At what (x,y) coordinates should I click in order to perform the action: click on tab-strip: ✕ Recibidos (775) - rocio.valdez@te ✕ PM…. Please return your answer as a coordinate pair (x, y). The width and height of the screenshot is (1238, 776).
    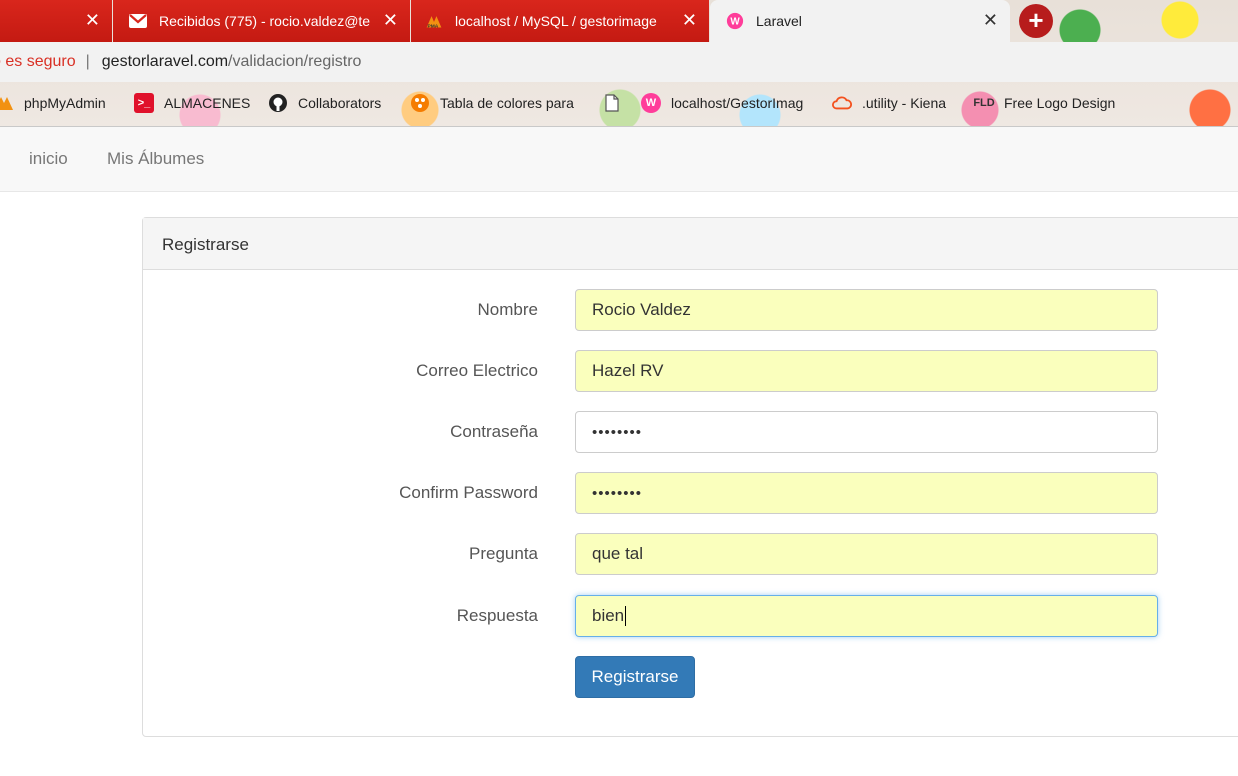
    Looking at the image, I should click on (619, 21).